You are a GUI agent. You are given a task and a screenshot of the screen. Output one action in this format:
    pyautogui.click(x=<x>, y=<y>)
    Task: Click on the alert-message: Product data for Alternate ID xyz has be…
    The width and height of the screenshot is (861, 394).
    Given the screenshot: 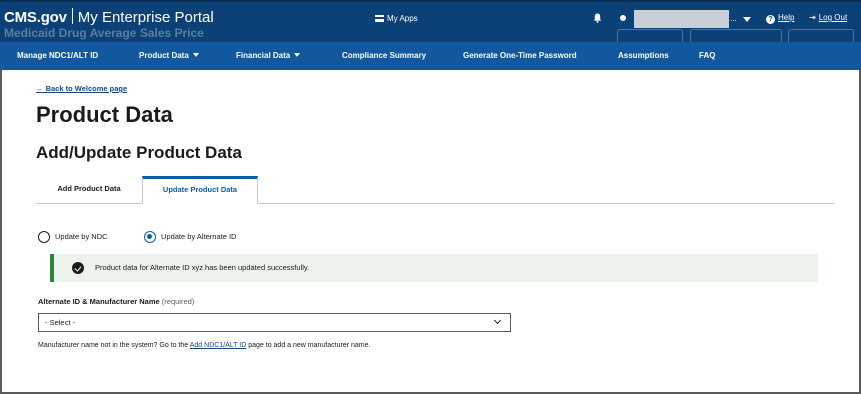 What is the action you would take?
    pyautogui.click(x=202, y=267)
    